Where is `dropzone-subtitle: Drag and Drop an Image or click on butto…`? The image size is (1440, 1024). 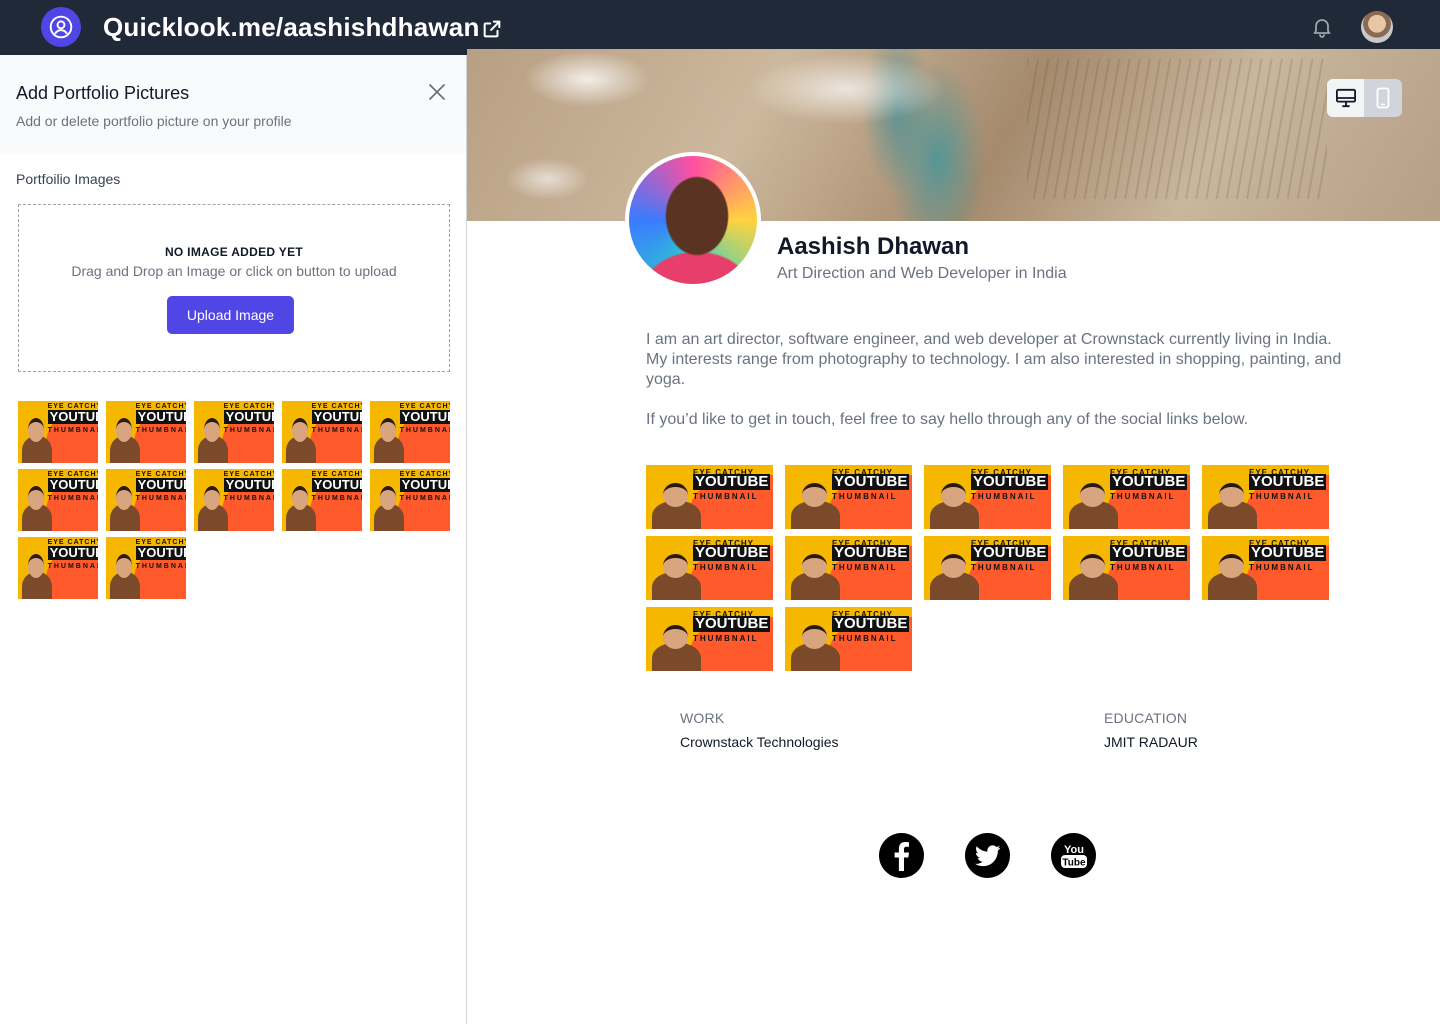 dropzone-subtitle: Drag and Drop an Image or click on butto… is located at coordinates (234, 271).